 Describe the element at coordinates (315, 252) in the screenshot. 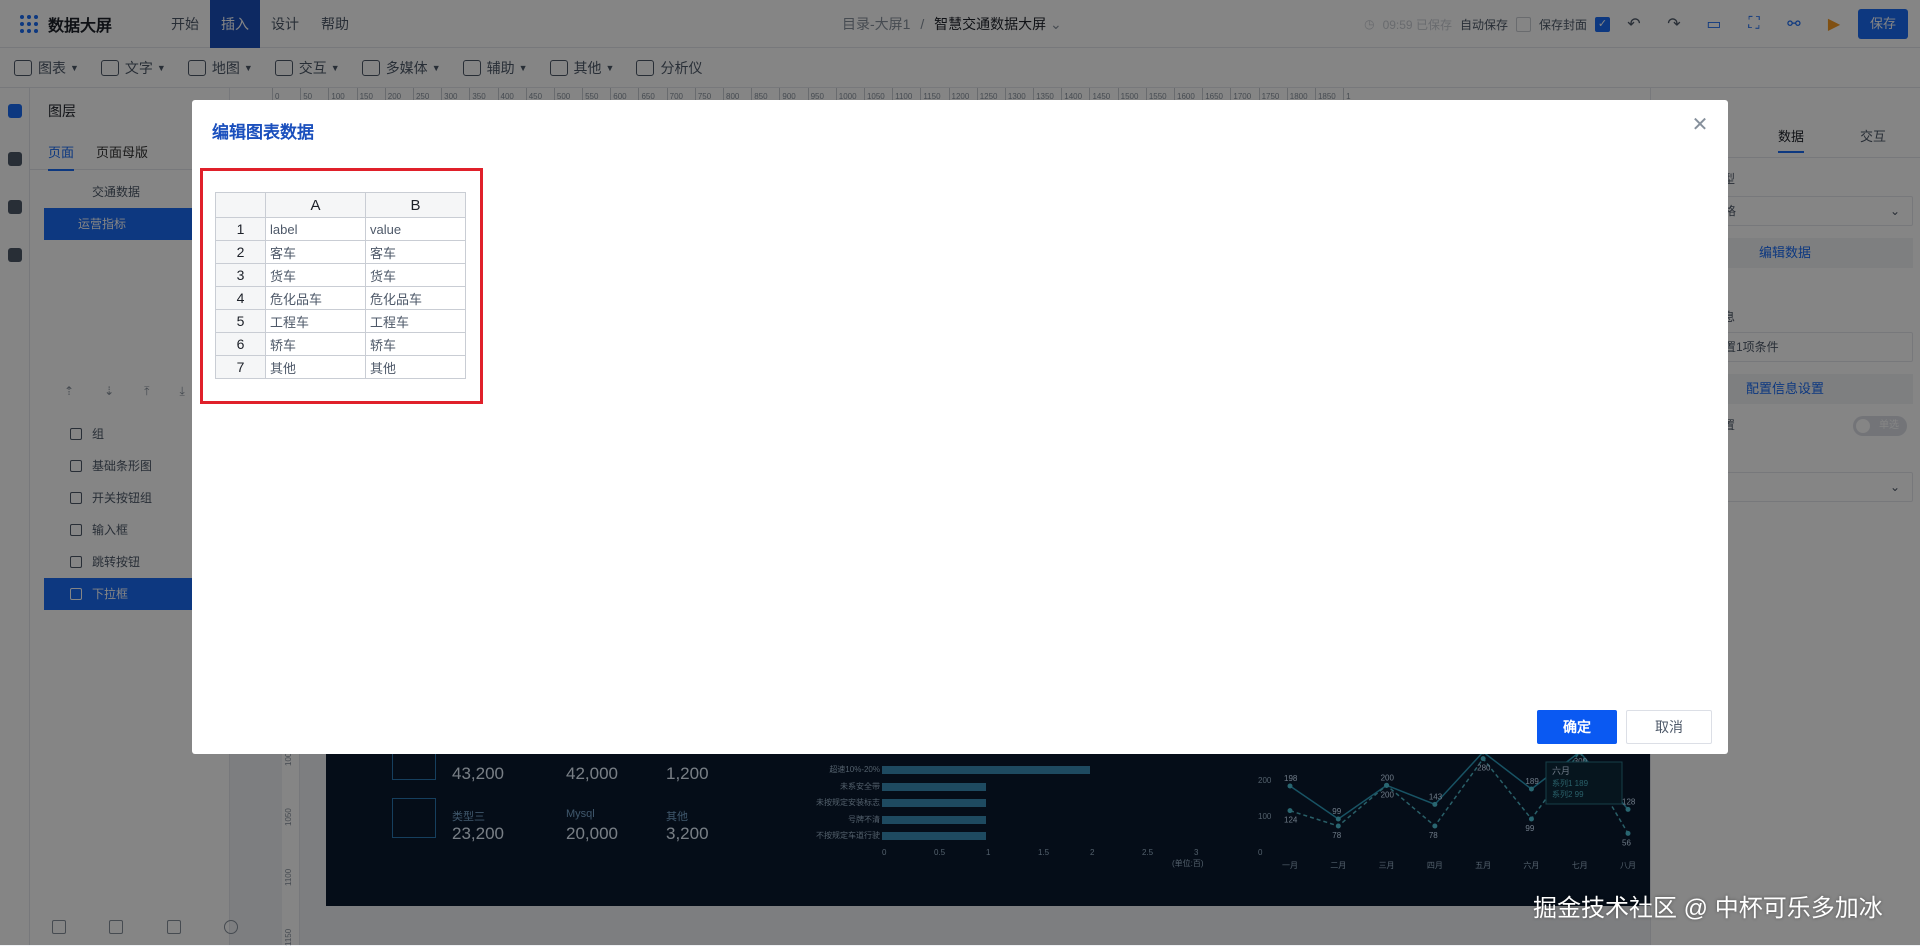

I see `cell-a: 客车` at that location.